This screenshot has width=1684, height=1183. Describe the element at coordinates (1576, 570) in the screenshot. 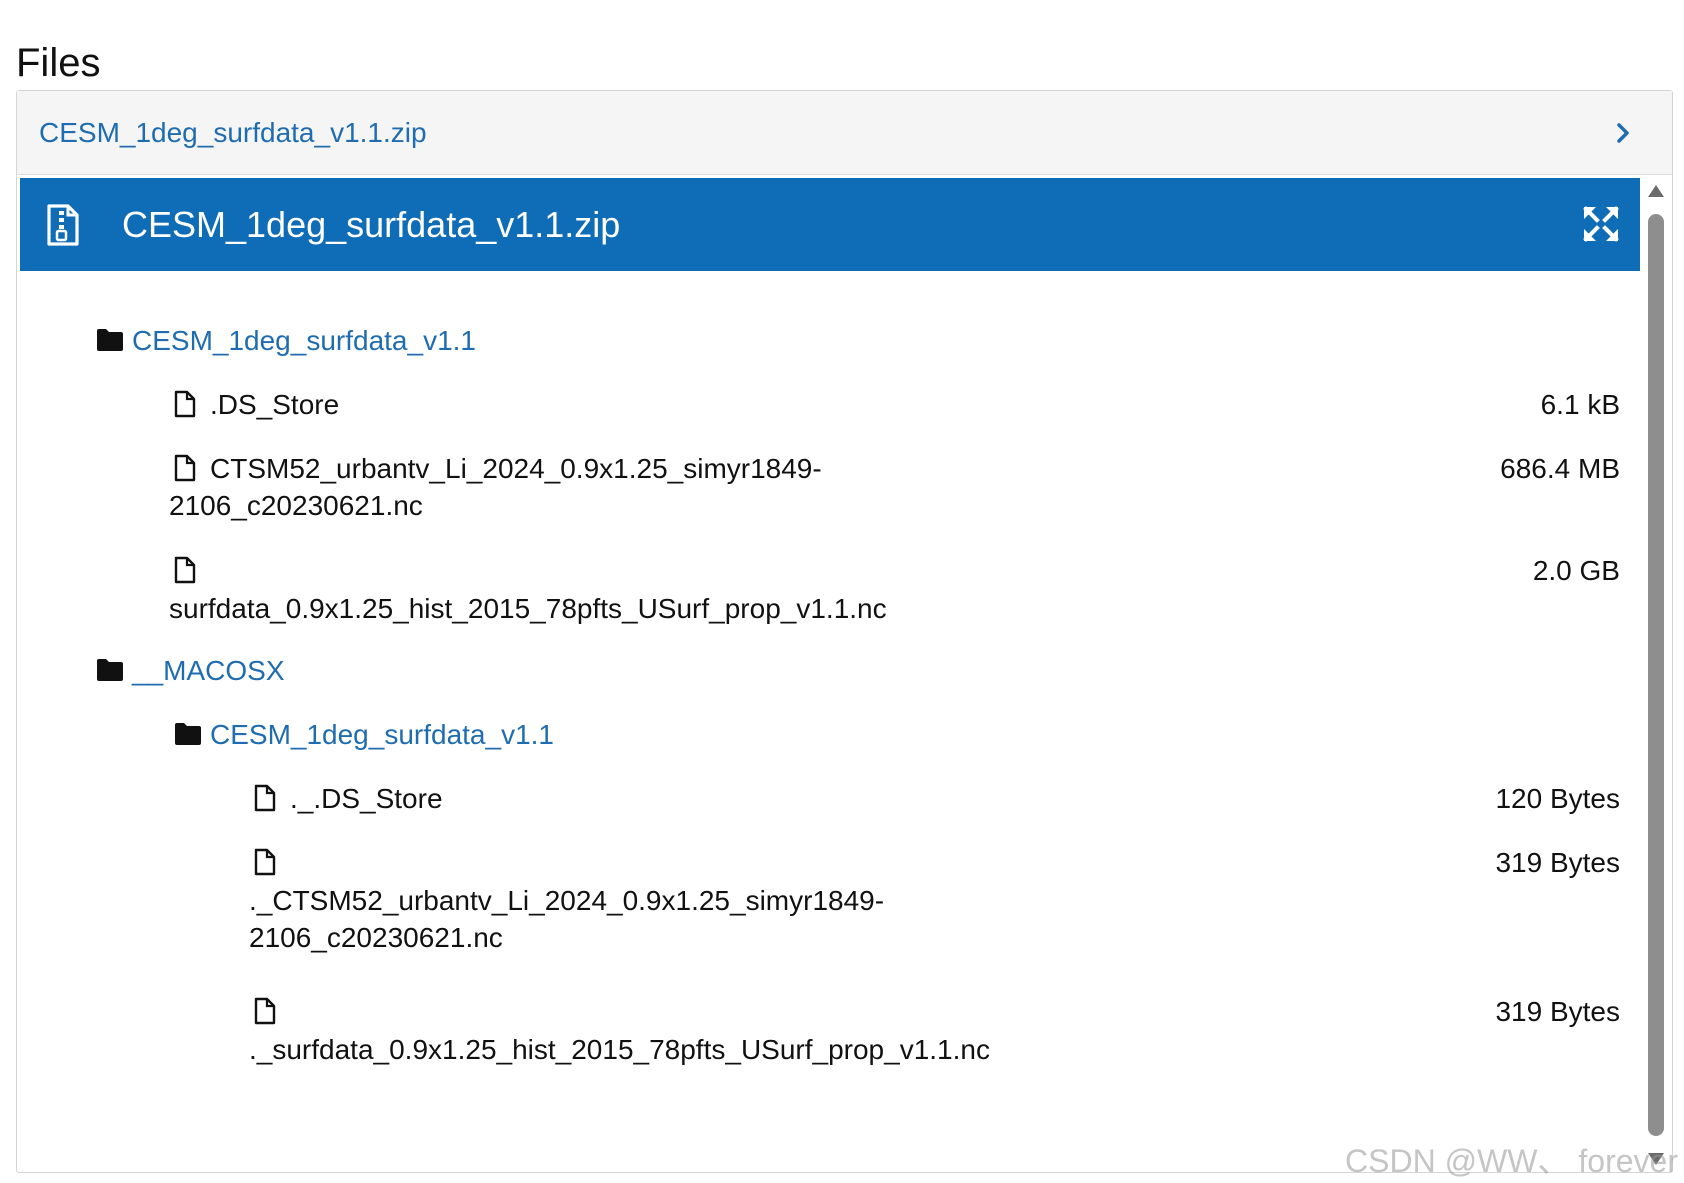

I see `file-size: 2.0 GB` at that location.